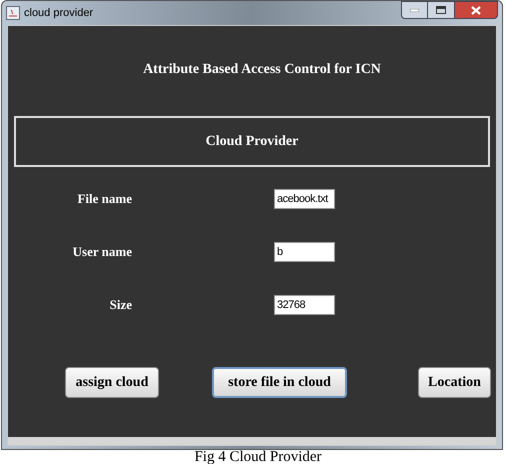 The image size is (506, 464). What do you see at coordinates (304, 305) in the screenshot?
I see `input-field: 32768` at bounding box center [304, 305].